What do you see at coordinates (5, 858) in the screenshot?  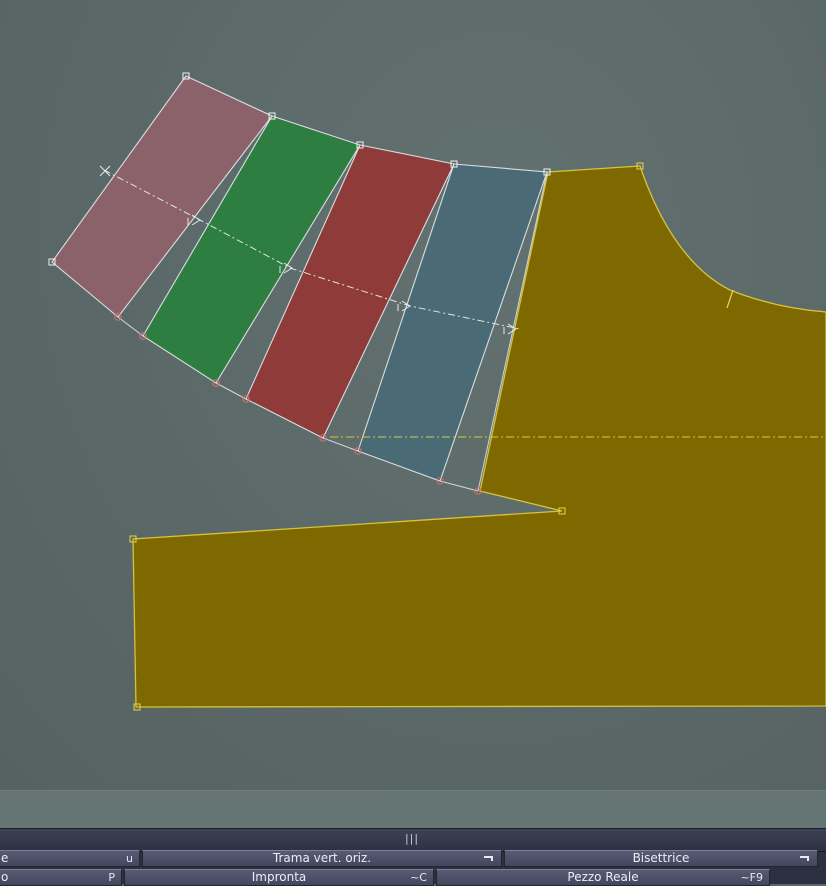 I see `button-label: e` at bounding box center [5, 858].